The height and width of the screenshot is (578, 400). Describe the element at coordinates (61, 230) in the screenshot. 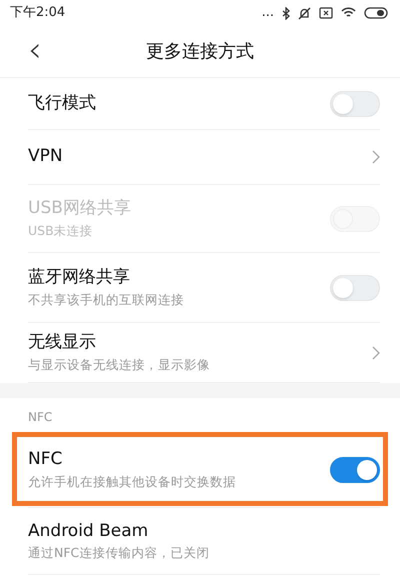

I see `setting-description: USB未连接` at that location.